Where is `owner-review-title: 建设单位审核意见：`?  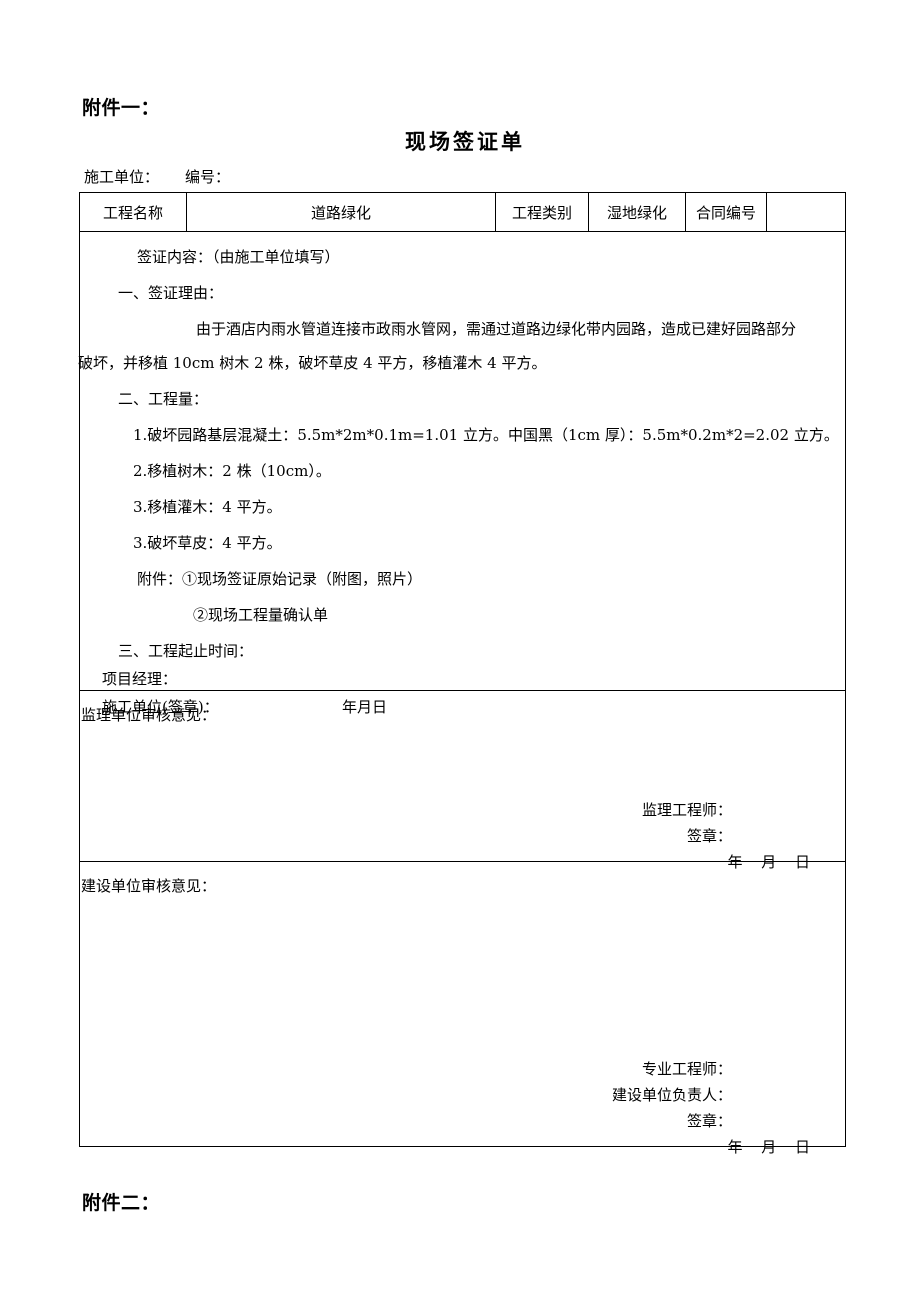
owner-review-title: 建设单位审核意见： is located at coordinates (149, 886).